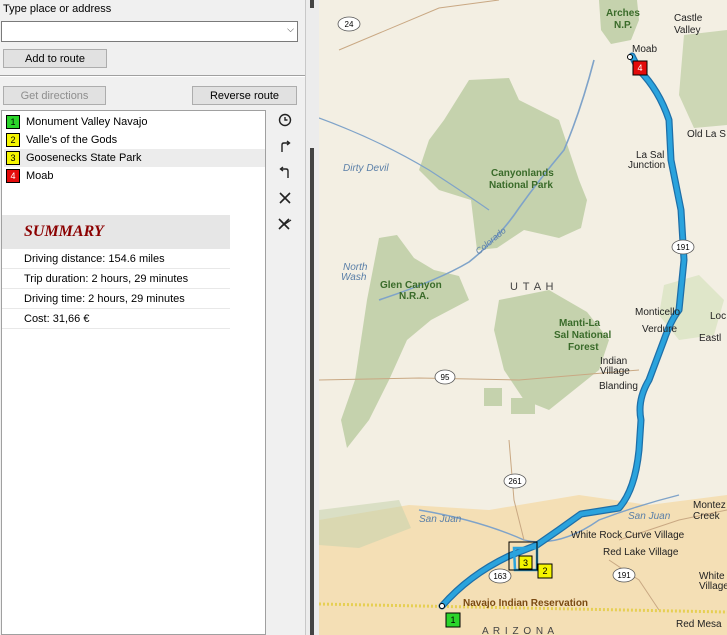 This screenshot has height=635, width=727. What do you see at coordinates (116, 232) in the screenshot?
I see `summary-title: SUMMARY` at bounding box center [116, 232].